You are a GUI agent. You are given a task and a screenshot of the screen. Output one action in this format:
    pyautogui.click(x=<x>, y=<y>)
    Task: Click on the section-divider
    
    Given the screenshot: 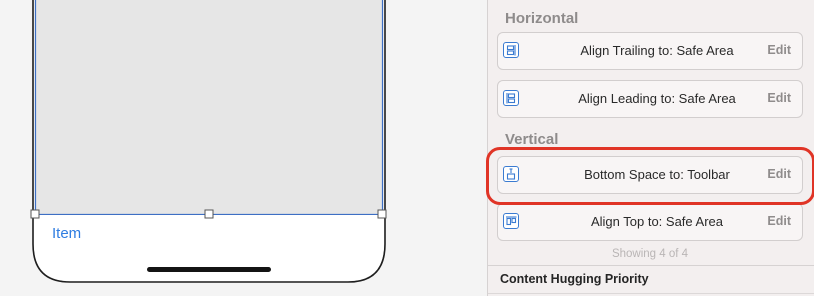 What is the action you would take?
    pyautogui.click(x=651, y=265)
    